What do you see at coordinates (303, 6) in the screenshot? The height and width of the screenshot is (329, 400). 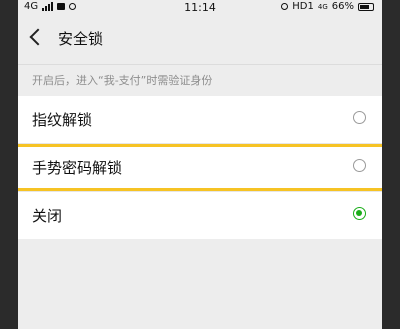 I see `hd-label: HD1` at bounding box center [303, 6].